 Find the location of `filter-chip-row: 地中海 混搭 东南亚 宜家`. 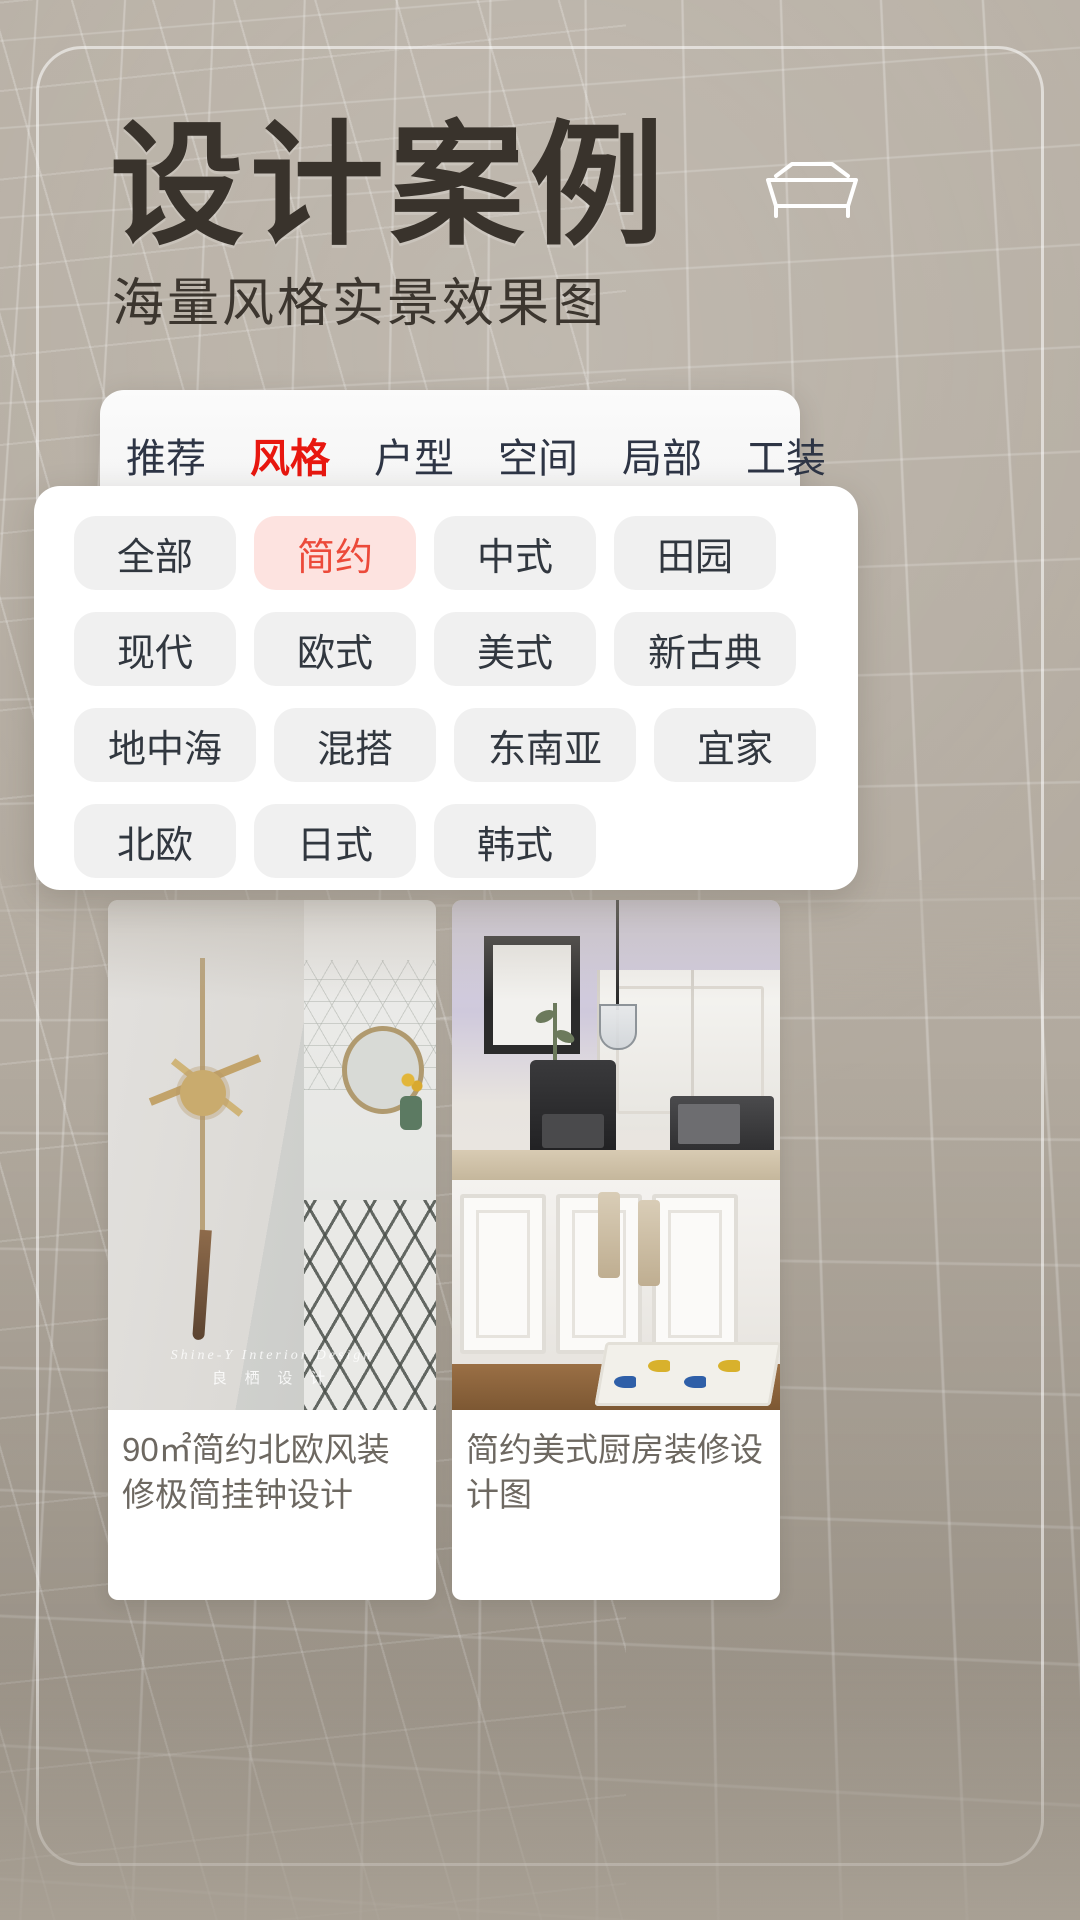

filter-chip-row: 地中海 混搭 东南亚 宜家 is located at coordinates (446, 745).